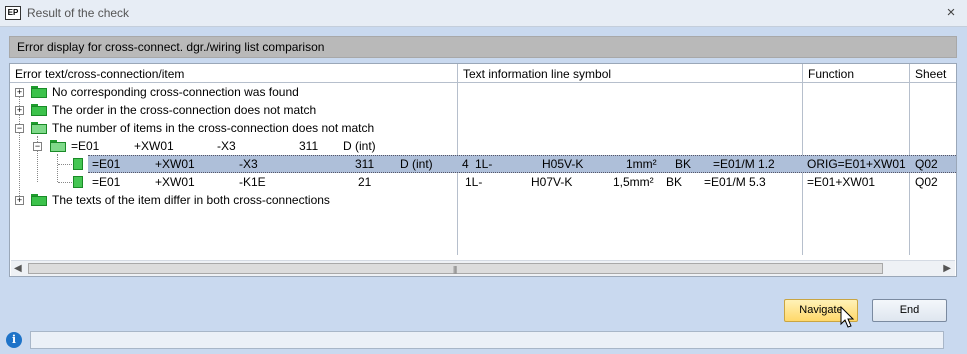 The height and width of the screenshot is (354, 967). What do you see at coordinates (951, 13) in the screenshot?
I see `close-icon: ×` at bounding box center [951, 13].